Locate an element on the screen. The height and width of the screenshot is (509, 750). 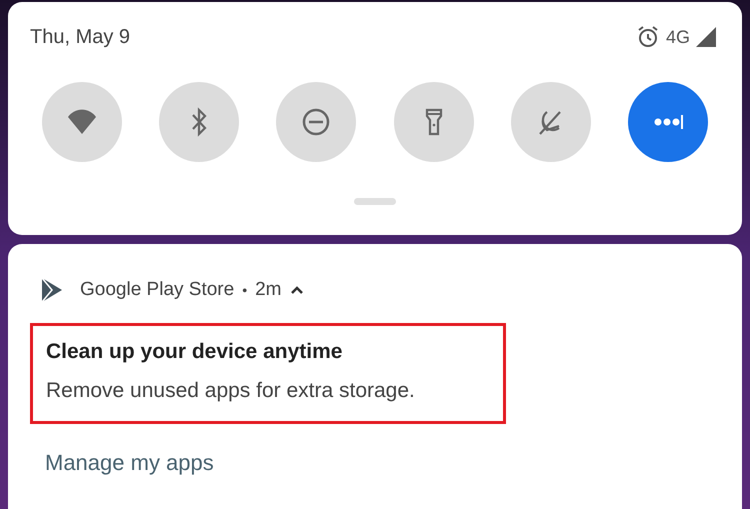
alarm-icon is located at coordinates (648, 37).